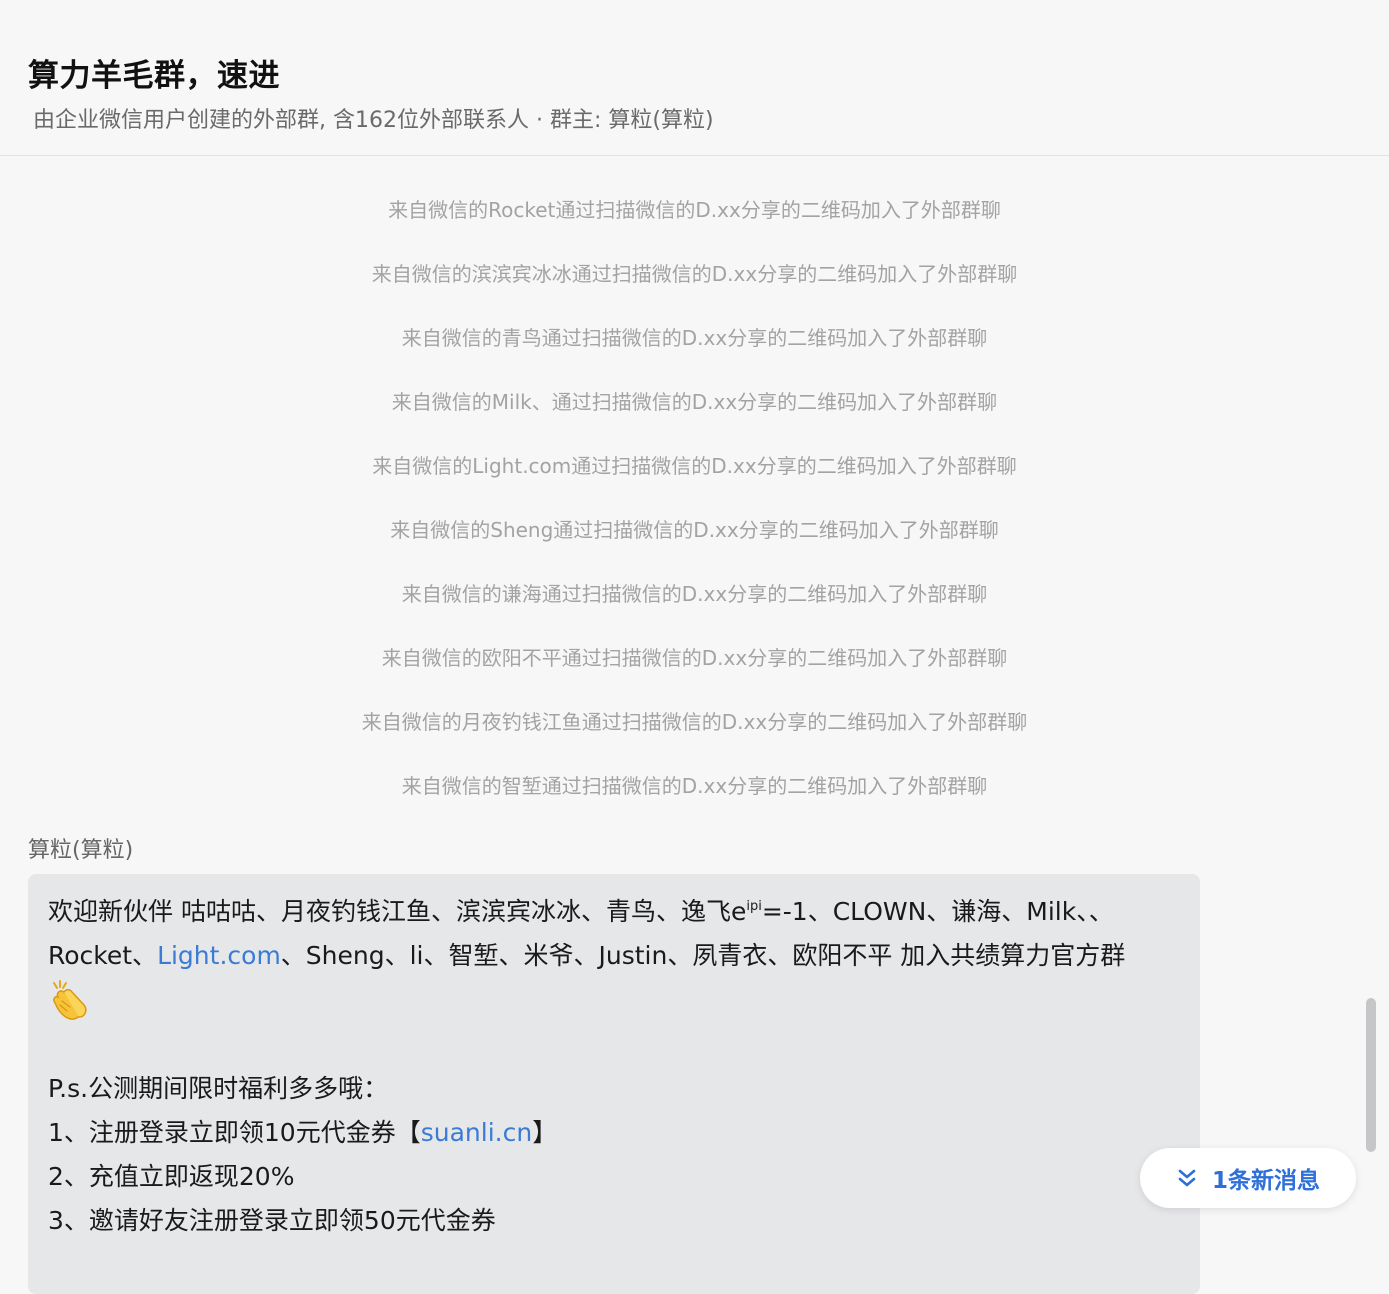 This screenshot has width=1389, height=1294. I want to click on new-message-label: 1条新消息, so click(1265, 1181).